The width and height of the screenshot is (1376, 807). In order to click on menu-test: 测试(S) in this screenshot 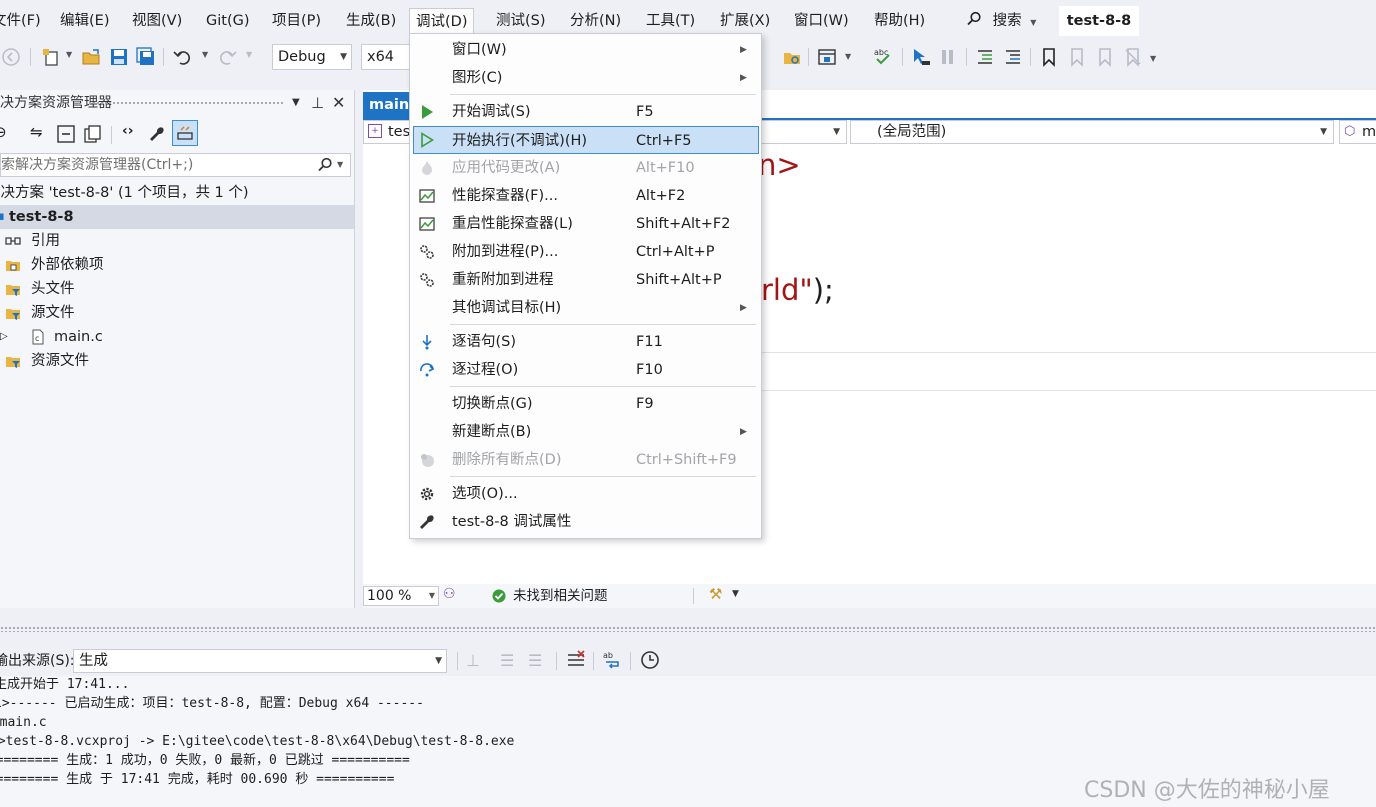, I will do `click(521, 21)`.